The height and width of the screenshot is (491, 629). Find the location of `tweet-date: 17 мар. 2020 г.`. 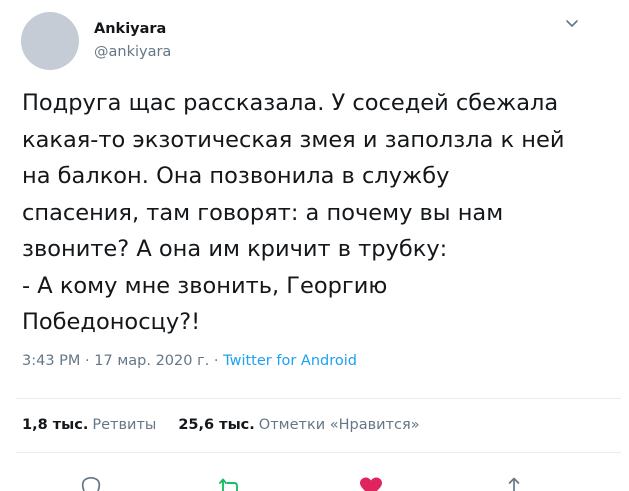

tweet-date: 17 мар. 2020 г. is located at coordinates (151, 361).